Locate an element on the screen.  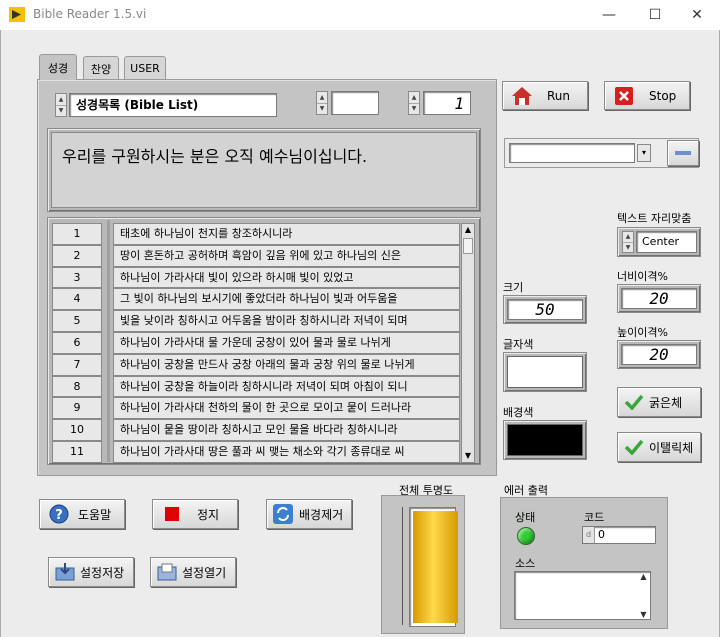
open-settings-button: 설정열기 is located at coordinates (193, 572).